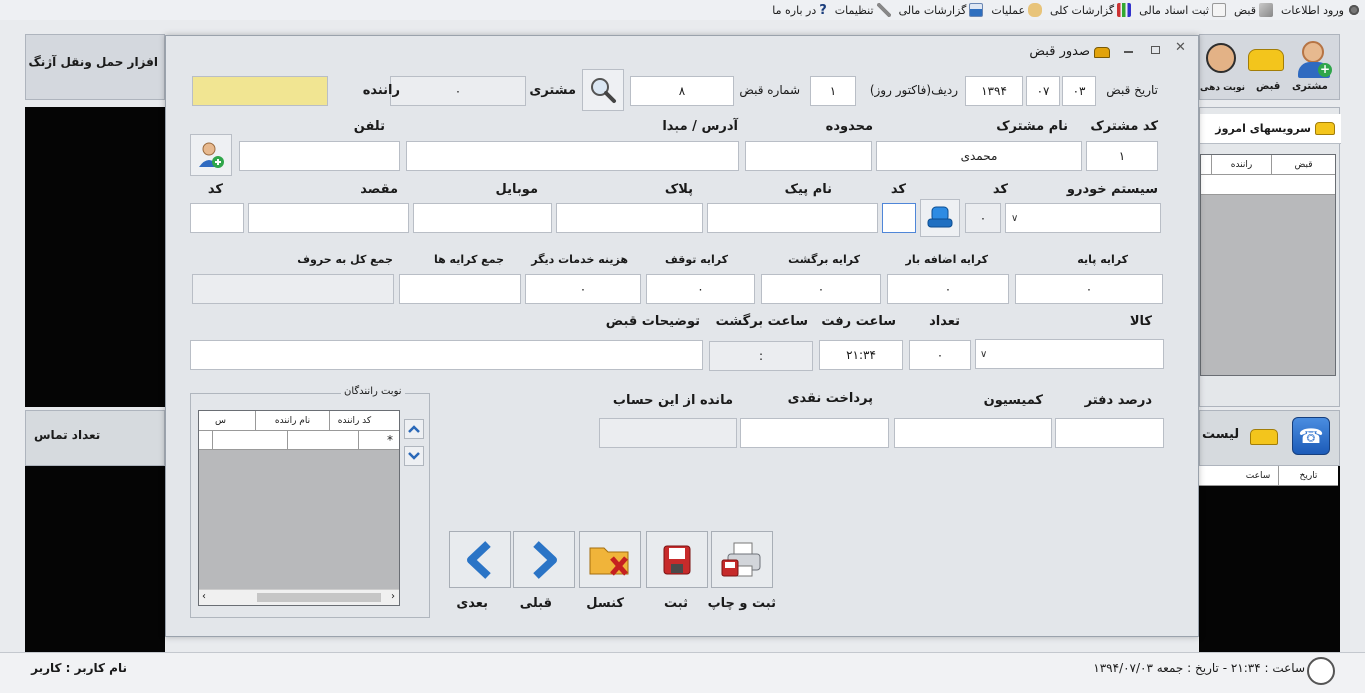  Describe the element at coordinates (629, 218) in the screenshot. I see `plate-field` at that location.